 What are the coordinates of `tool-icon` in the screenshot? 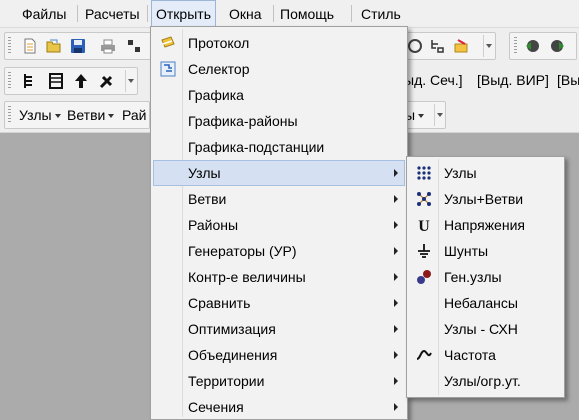 It's located at (134, 46).